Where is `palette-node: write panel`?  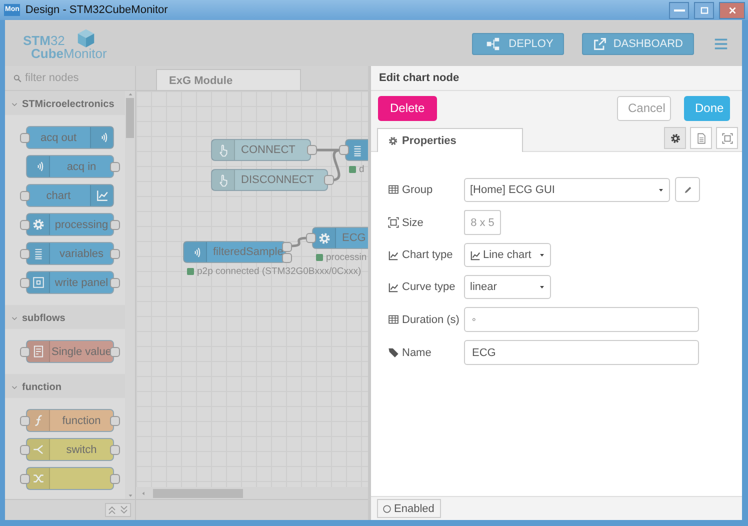 palette-node: write panel is located at coordinates (70, 282).